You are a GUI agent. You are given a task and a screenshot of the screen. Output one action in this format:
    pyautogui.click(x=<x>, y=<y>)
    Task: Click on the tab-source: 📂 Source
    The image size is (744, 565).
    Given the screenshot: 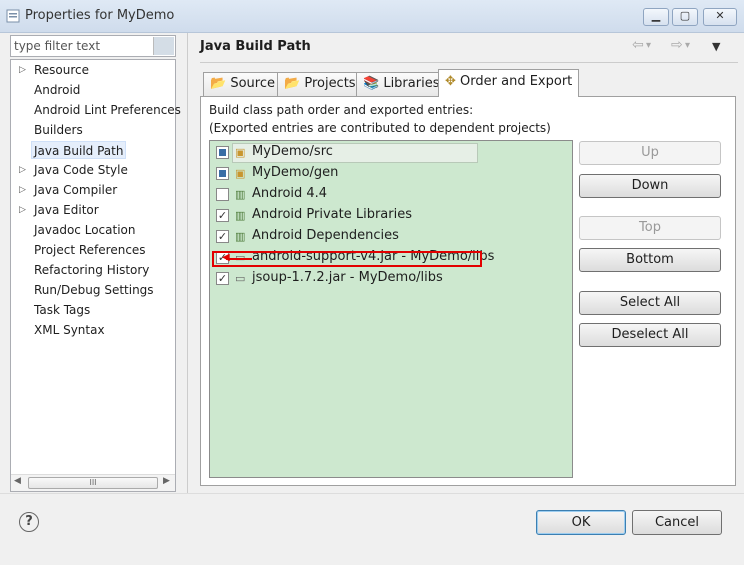 What is the action you would take?
    pyautogui.click(x=242, y=84)
    